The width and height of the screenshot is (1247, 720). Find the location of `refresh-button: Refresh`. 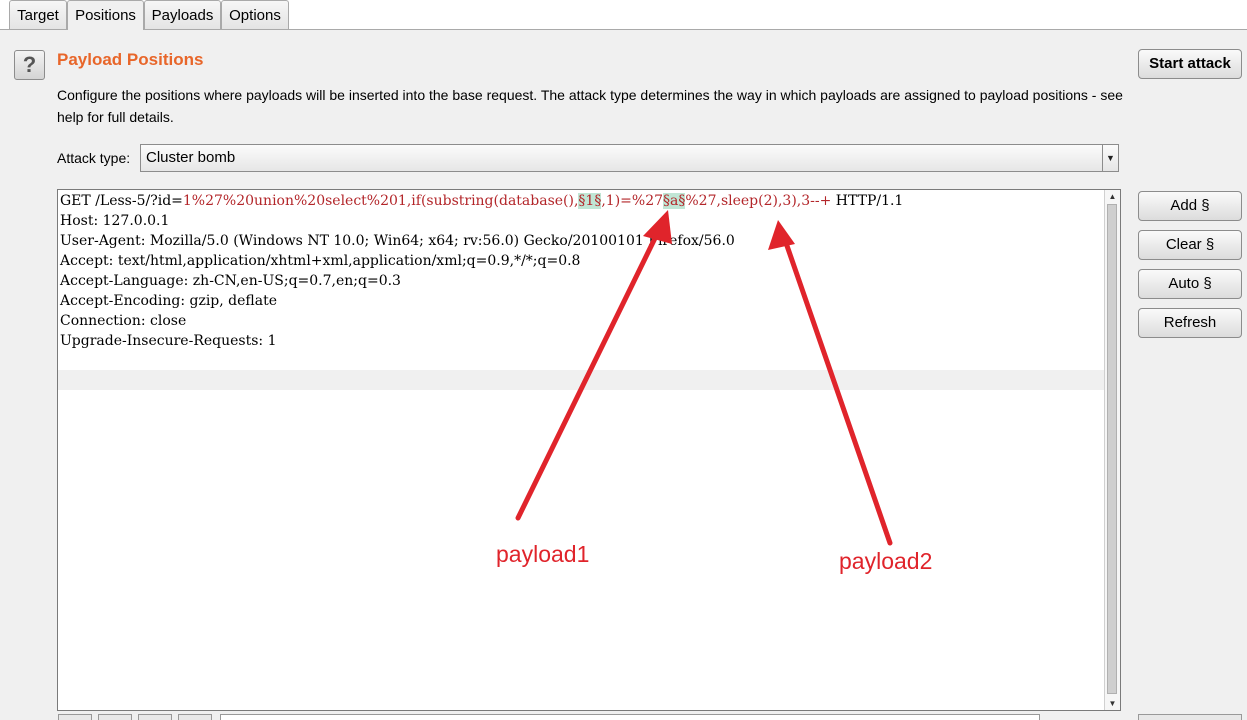

refresh-button: Refresh is located at coordinates (1190, 323).